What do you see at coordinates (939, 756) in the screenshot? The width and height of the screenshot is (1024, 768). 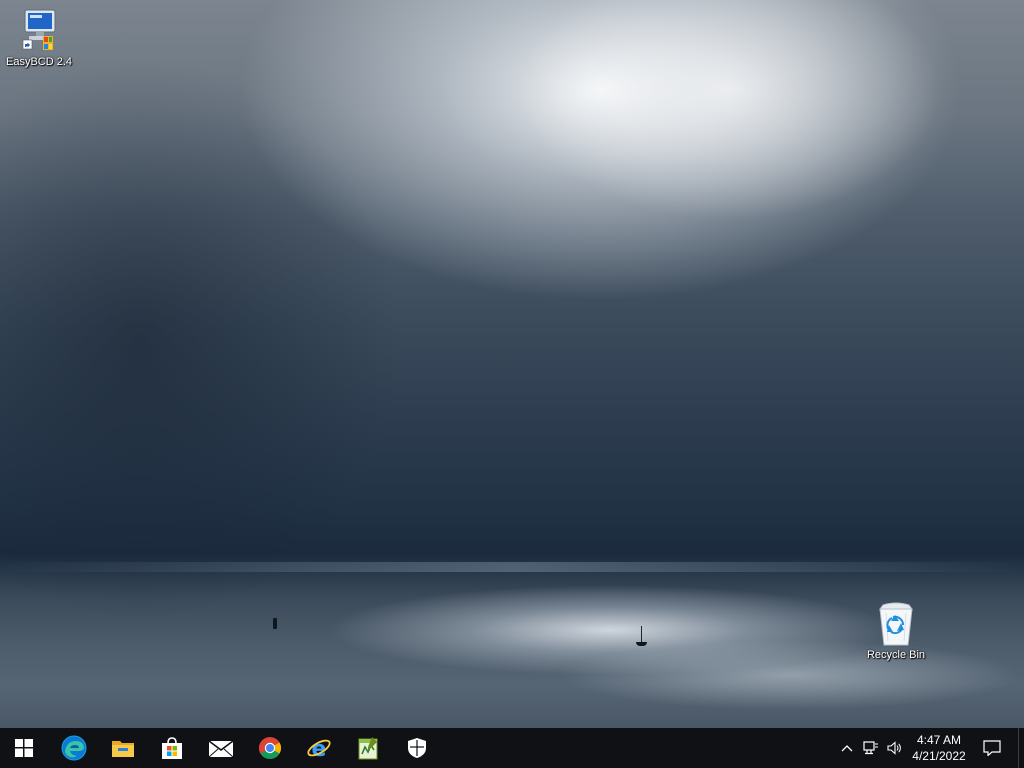 I see `clock-date: 4/21/2022` at bounding box center [939, 756].